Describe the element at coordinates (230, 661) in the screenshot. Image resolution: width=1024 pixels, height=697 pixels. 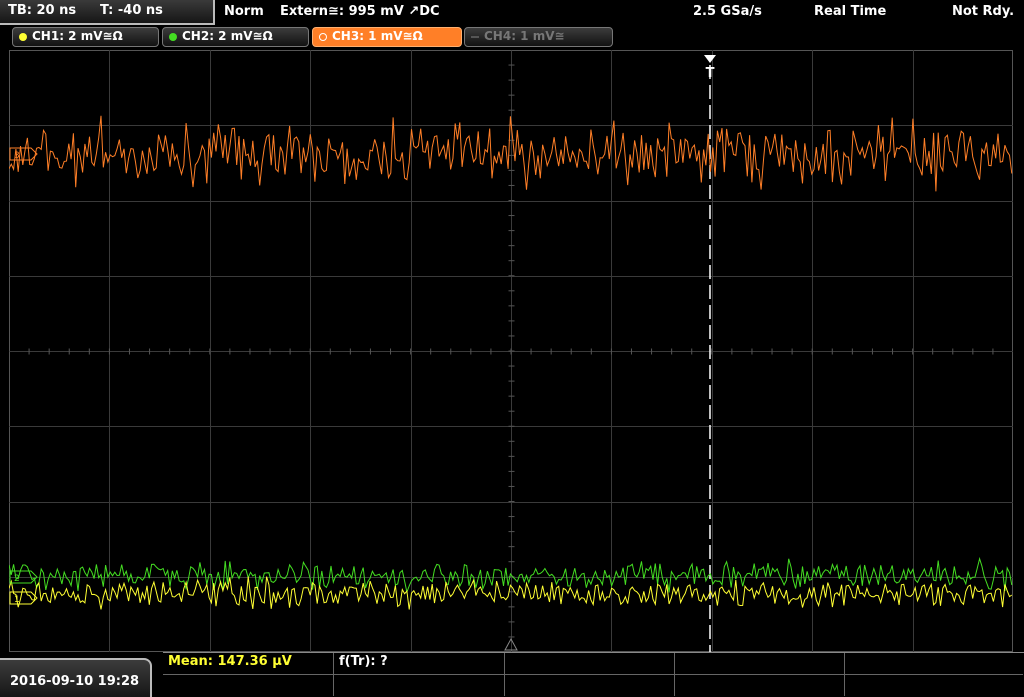
I see `measurement-mean: Mean: 147.36 µV` at that location.